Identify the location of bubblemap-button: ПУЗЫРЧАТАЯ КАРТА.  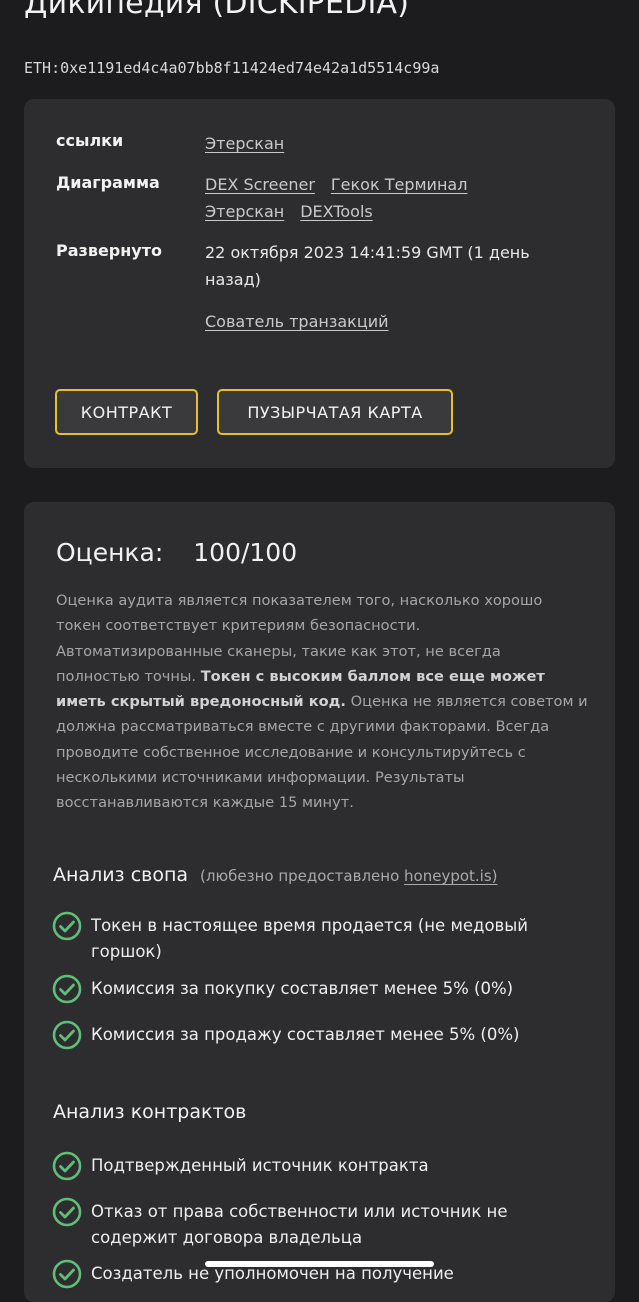
(335, 412).